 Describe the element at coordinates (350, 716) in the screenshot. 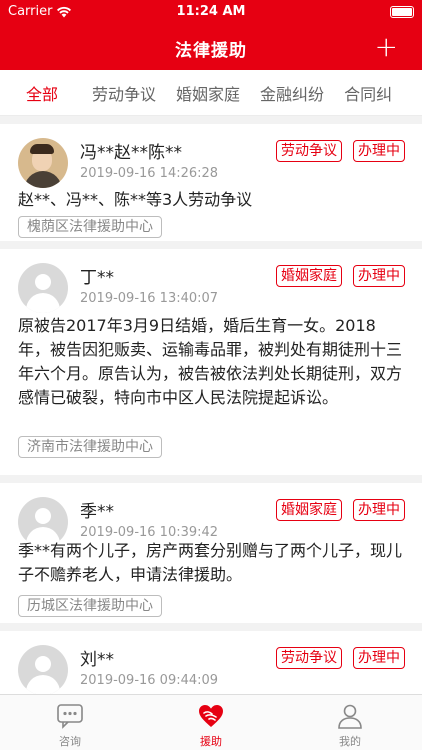

I see `person-icon` at that location.